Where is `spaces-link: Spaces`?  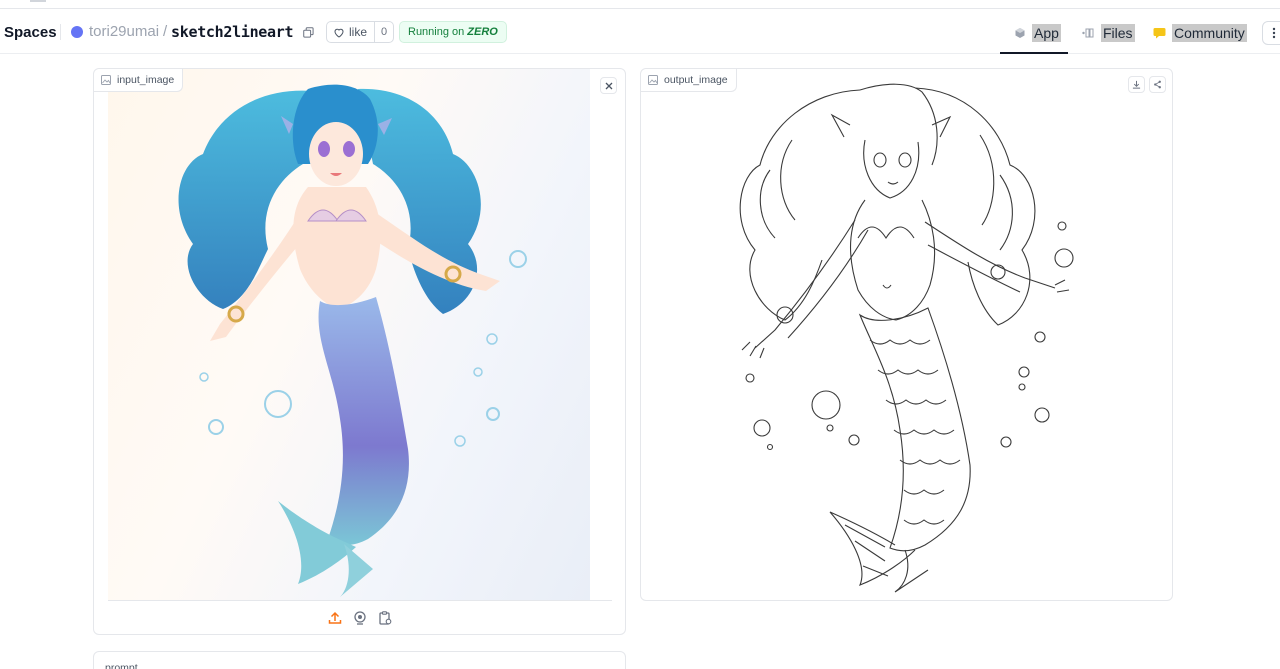 spaces-link: Spaces is located at coordinates (30, 32).